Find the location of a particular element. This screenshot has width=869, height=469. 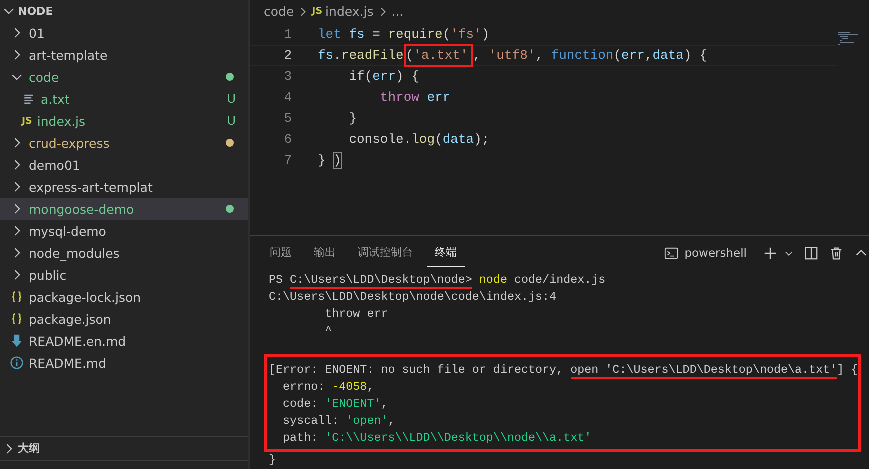

tree-item: README.md is located at coordinates (124, 363).